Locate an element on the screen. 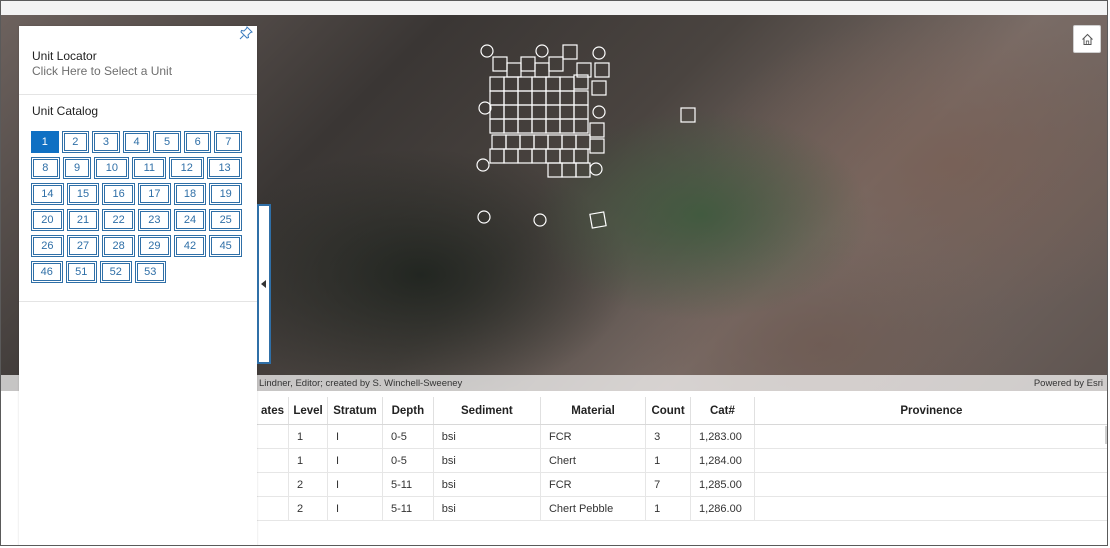  unit-button: 53 is located at coordinates (150, 272).